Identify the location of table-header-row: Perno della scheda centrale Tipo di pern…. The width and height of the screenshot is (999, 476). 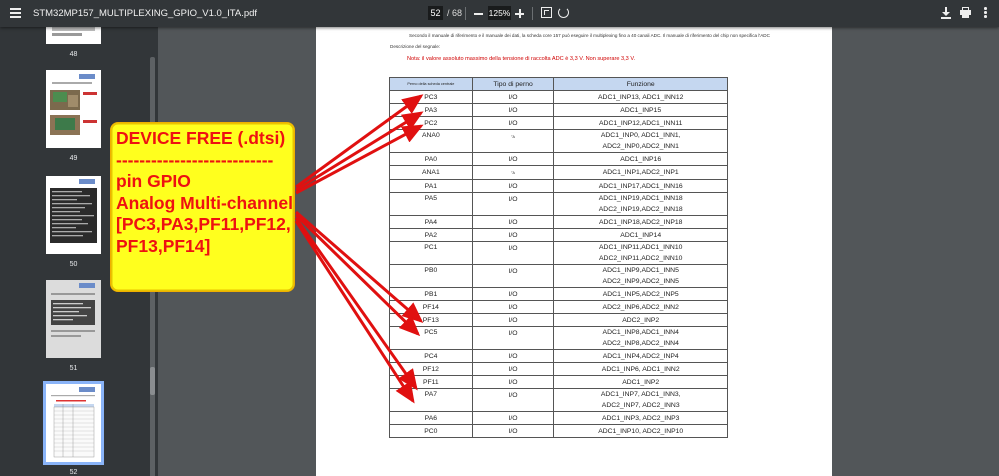
(558, 84).